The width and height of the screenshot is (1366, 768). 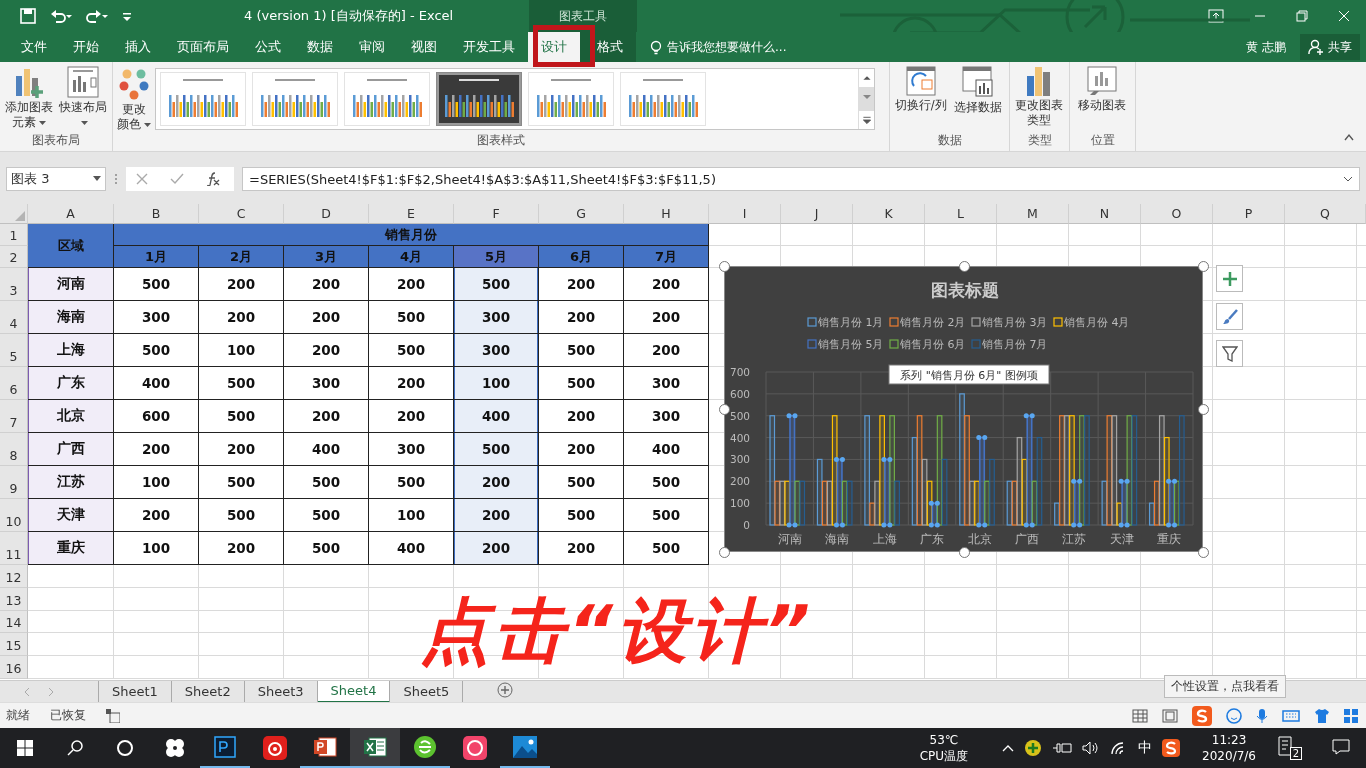 I want to click on select-data-button: 选择数据, so click(x=978, y=90).